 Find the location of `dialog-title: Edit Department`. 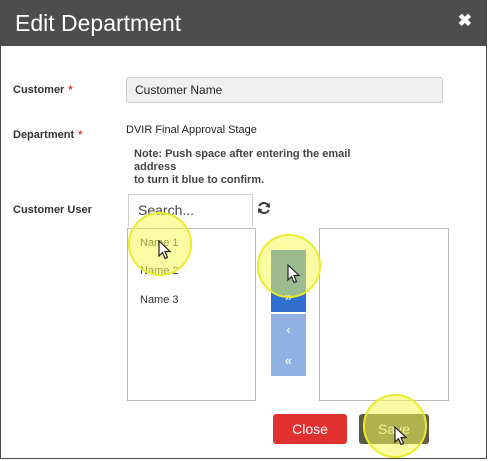

dialog-title: Edit Department is located at coordinates (98, 23).